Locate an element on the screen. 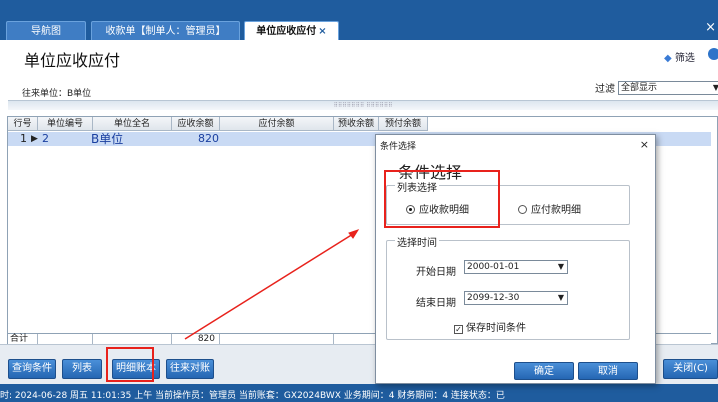 The image size is (718, 402). cell-code: 2 is located at coordinates (45, 138).